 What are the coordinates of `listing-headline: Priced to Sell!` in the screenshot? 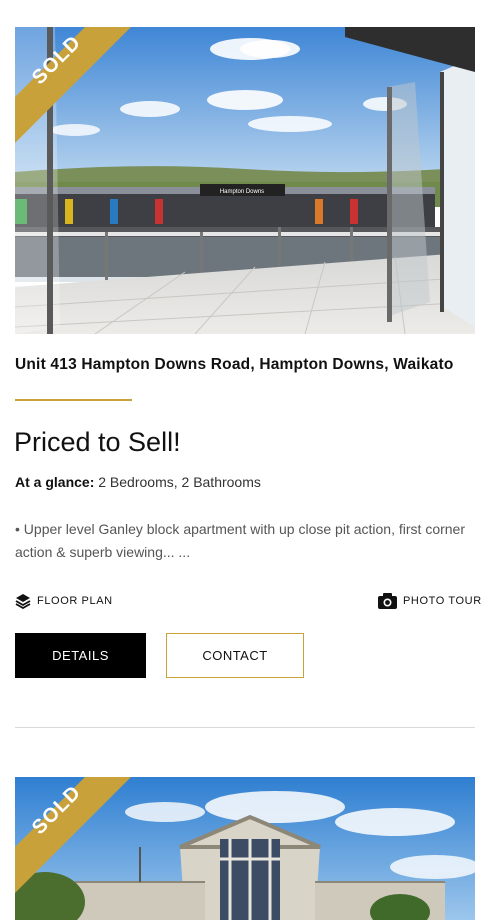 It's located at (97, 442).